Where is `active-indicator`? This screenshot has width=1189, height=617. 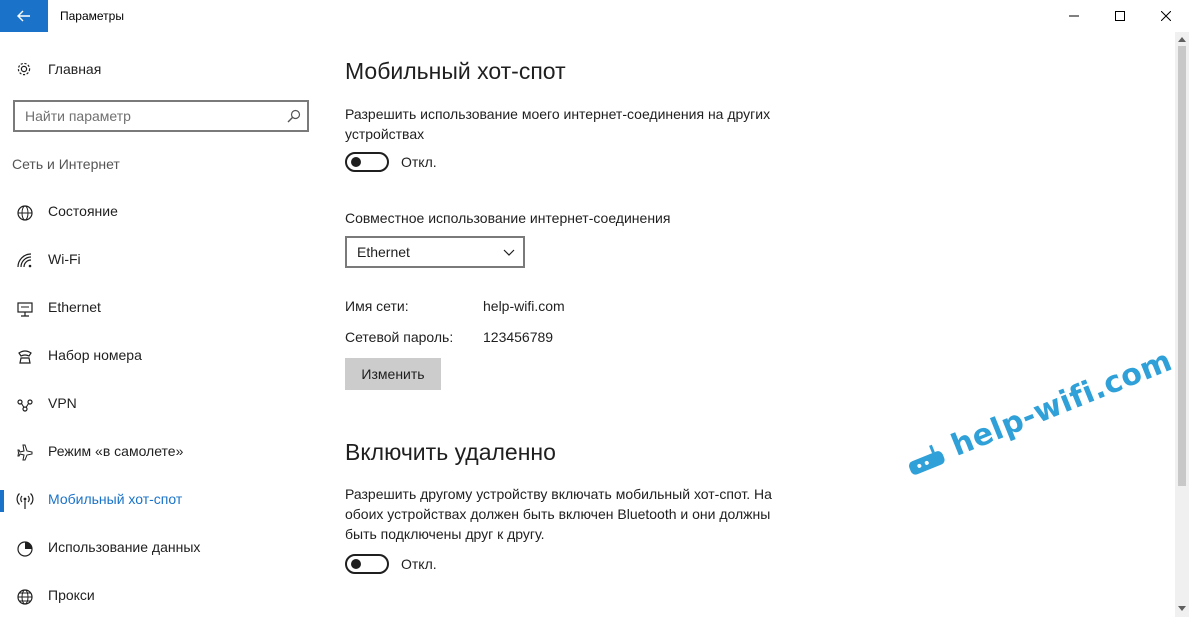
active-indicator is located at coordinates (2, 501).